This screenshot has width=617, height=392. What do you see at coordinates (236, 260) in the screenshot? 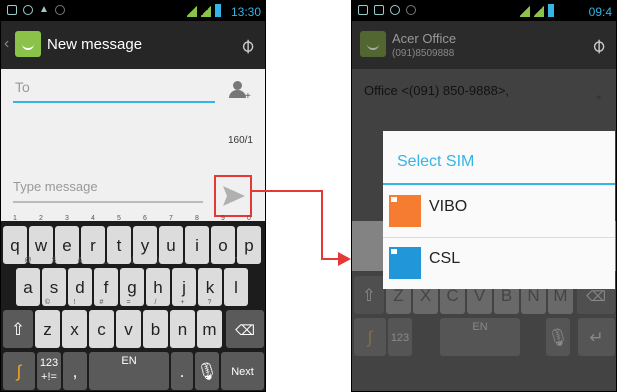
I see `key-alt-char: "` at bounding box center [236, 260].